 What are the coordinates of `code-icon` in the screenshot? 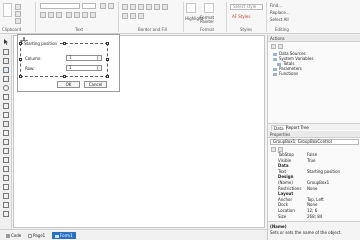 It's located at (8, 236).